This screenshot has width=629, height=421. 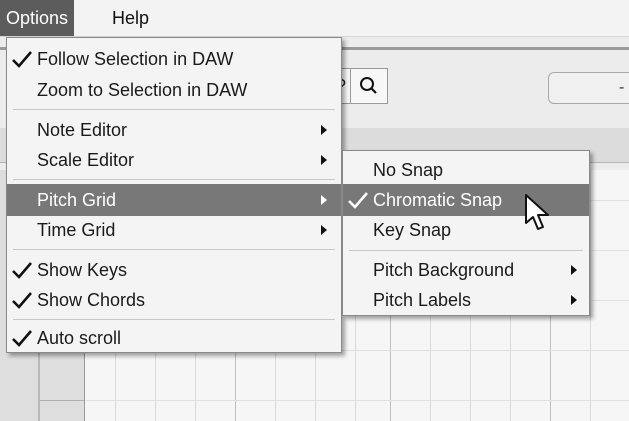 What do you see at coordinates (466, 230) in the screenshot?
I see `menu-item-key-snap: Key Snap` at bounding box center [466, 230].